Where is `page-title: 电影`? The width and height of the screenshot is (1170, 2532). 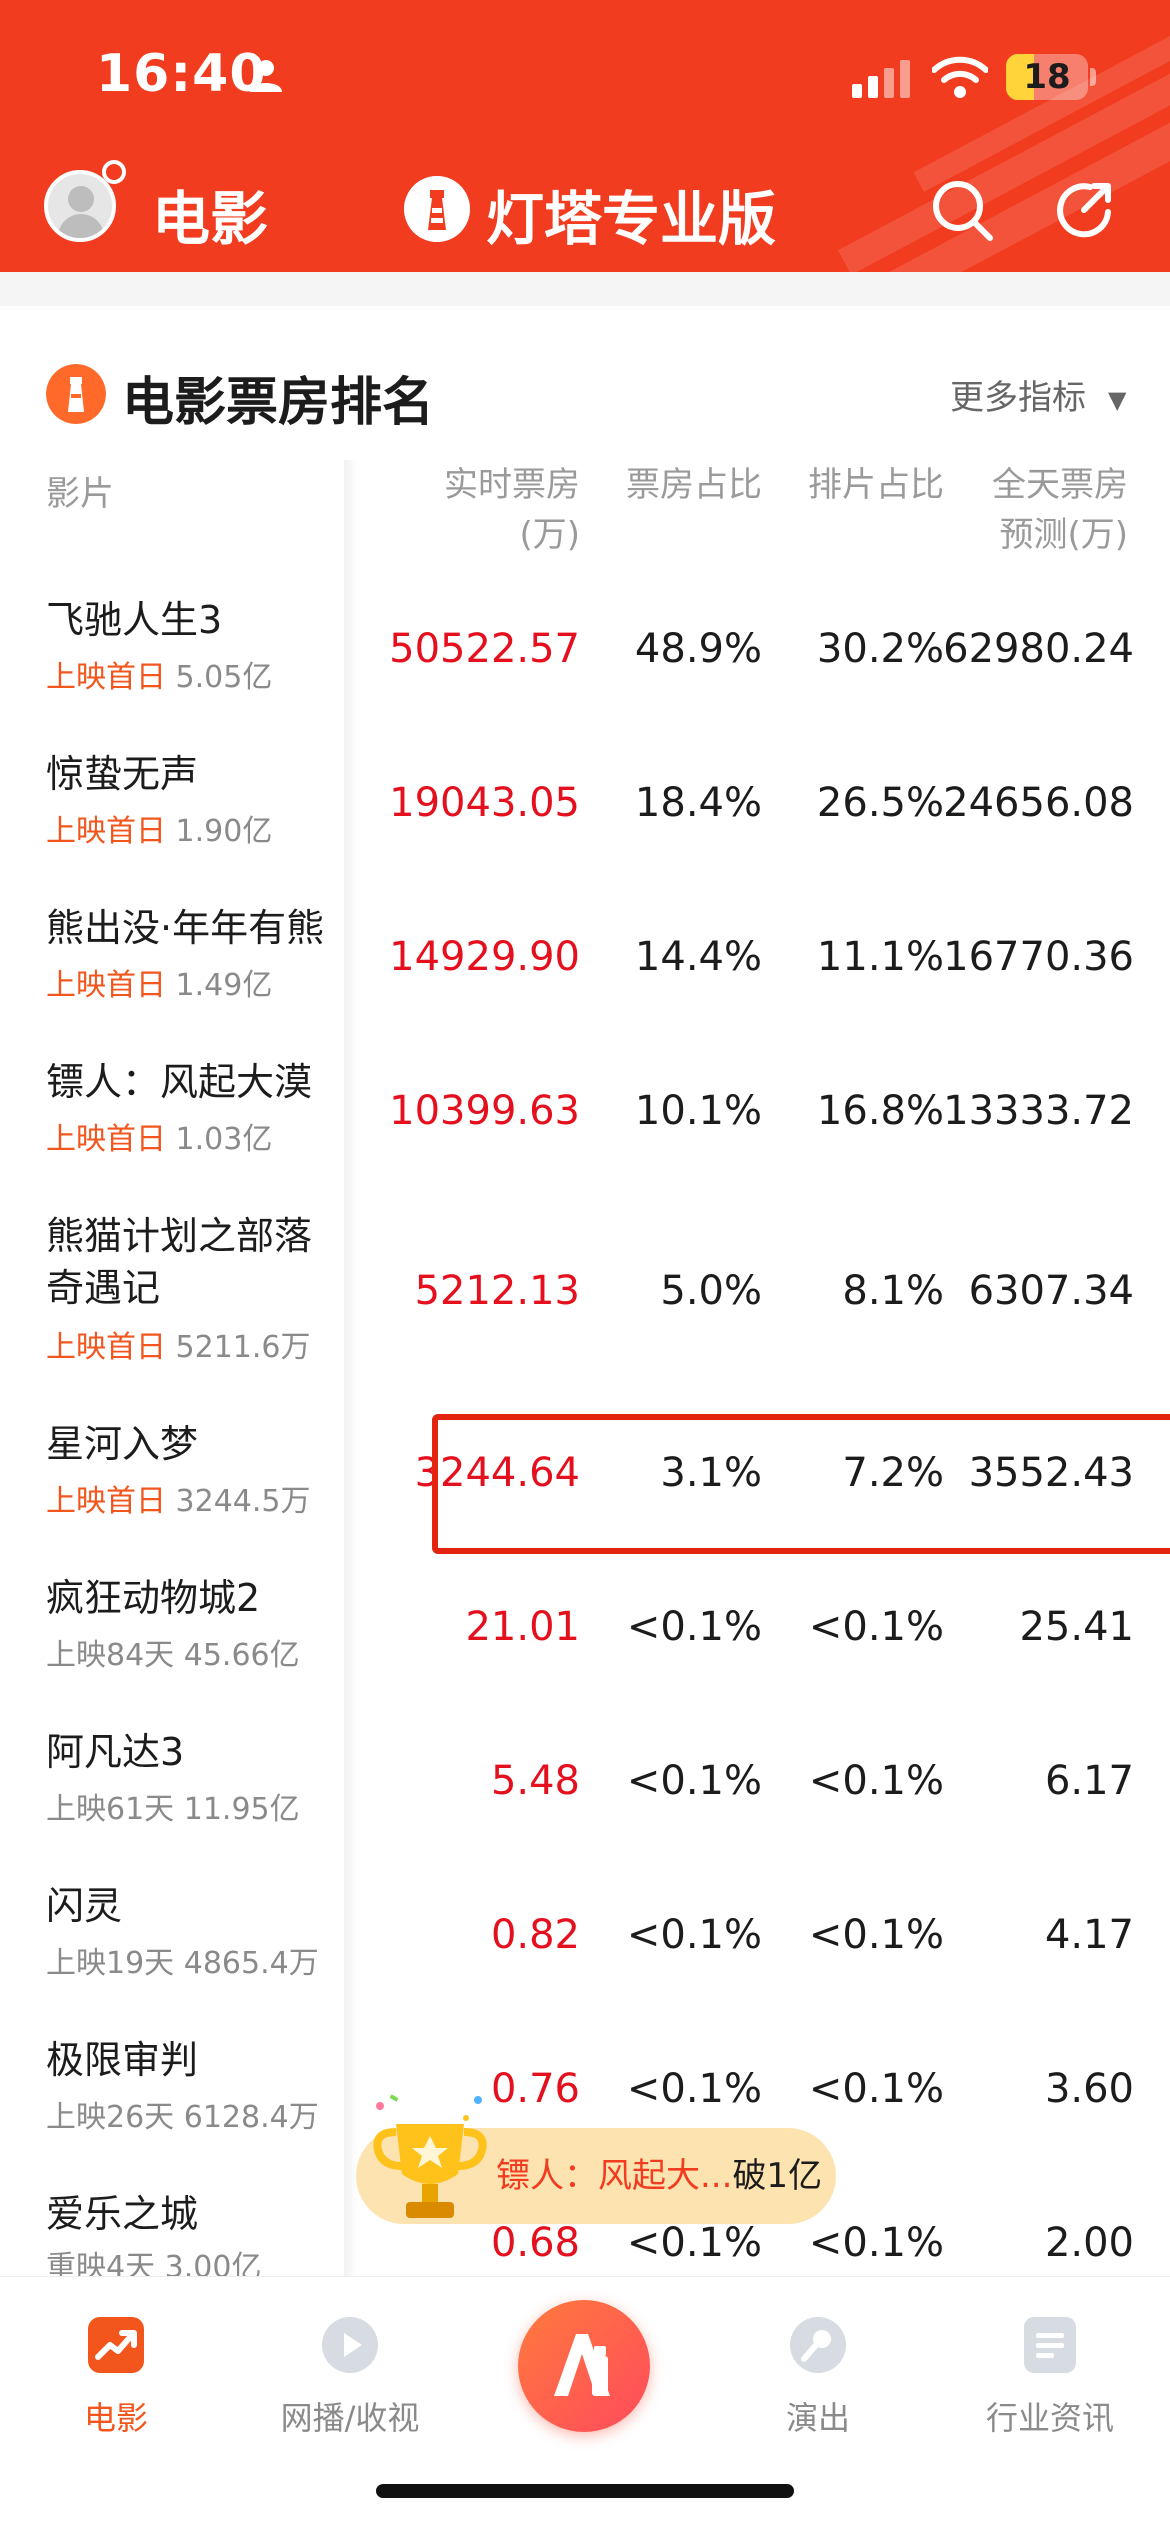 page-title: 电影 is located at coordinates (210, 219).